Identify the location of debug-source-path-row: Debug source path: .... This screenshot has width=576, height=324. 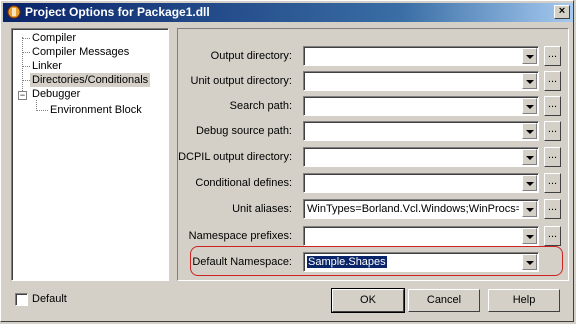
(373, 131).